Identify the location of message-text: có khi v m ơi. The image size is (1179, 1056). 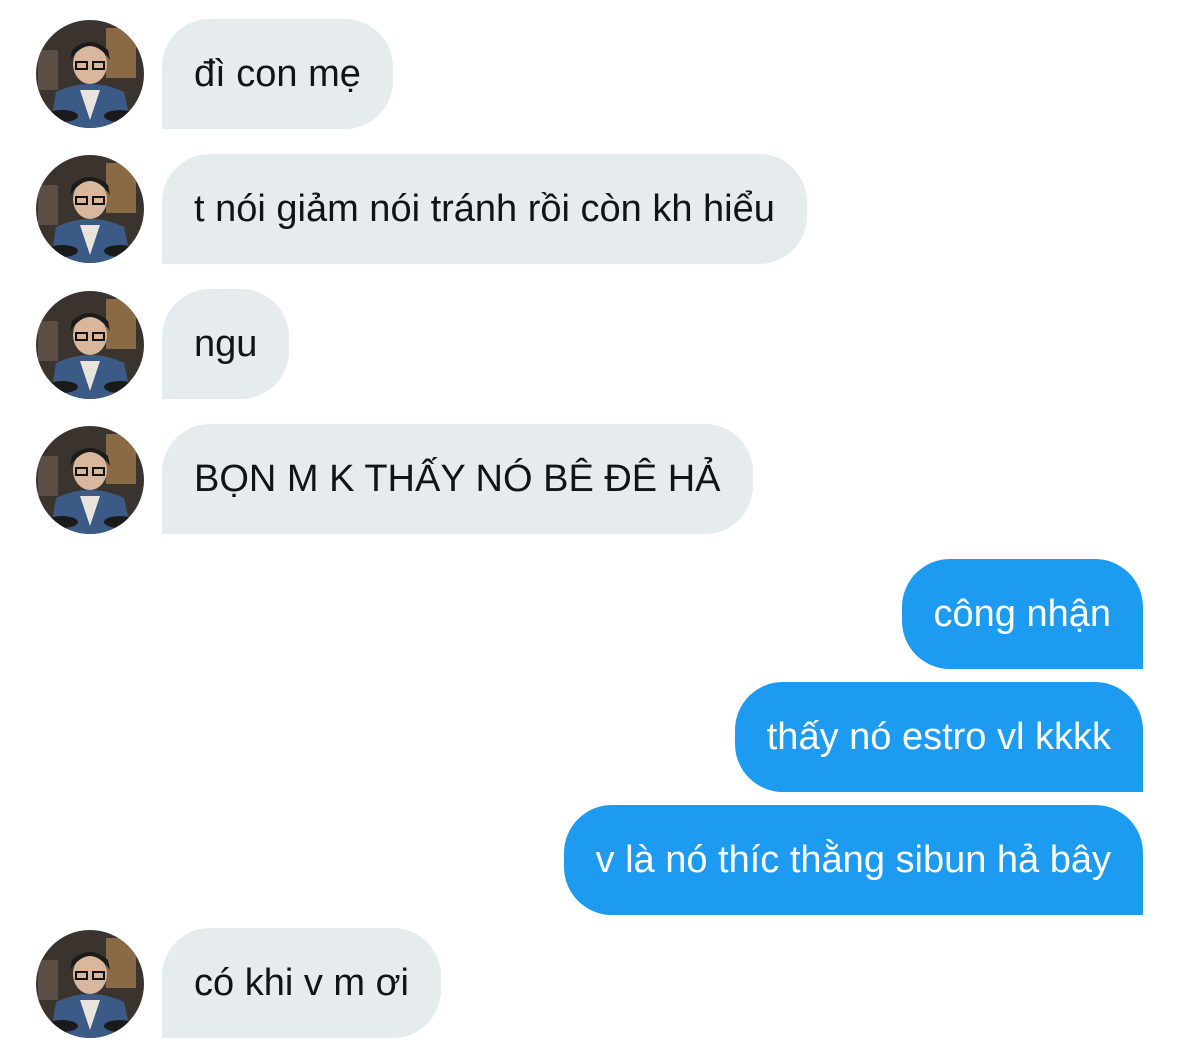
(301, 983).